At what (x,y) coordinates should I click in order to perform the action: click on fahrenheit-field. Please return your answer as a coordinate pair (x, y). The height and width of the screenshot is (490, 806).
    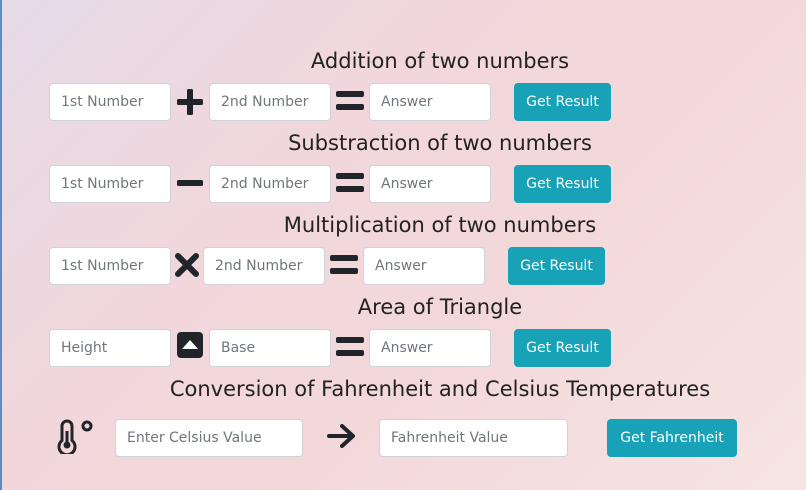
    Looking at the image, I should click on (473, 438).